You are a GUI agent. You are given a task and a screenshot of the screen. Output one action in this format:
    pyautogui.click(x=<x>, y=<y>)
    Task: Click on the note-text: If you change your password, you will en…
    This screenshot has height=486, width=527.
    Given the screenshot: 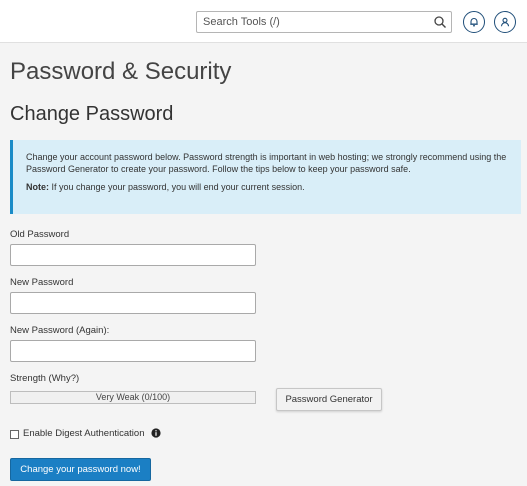 What is the action you would take?
    pyautogui.click(x=177, y=187)
    